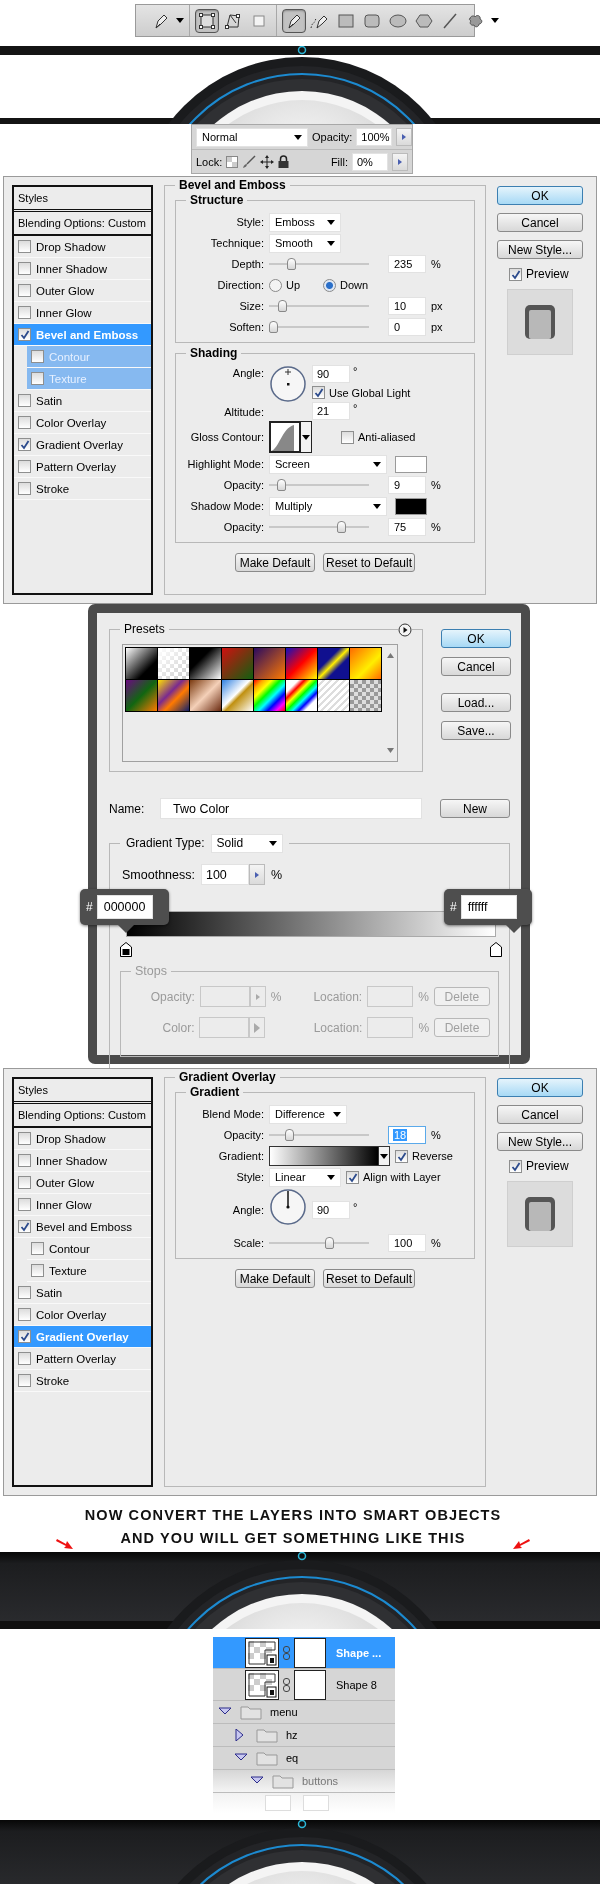  I want to click on dialog-button: New, so click(475, 808).